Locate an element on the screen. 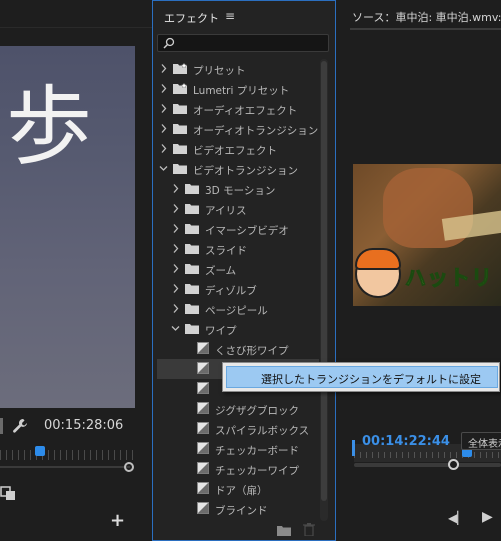 Image resolution: width=501 pixels, height=541 pixels. tree-effect-row: ブラインド is located at coordinates (238, 509).